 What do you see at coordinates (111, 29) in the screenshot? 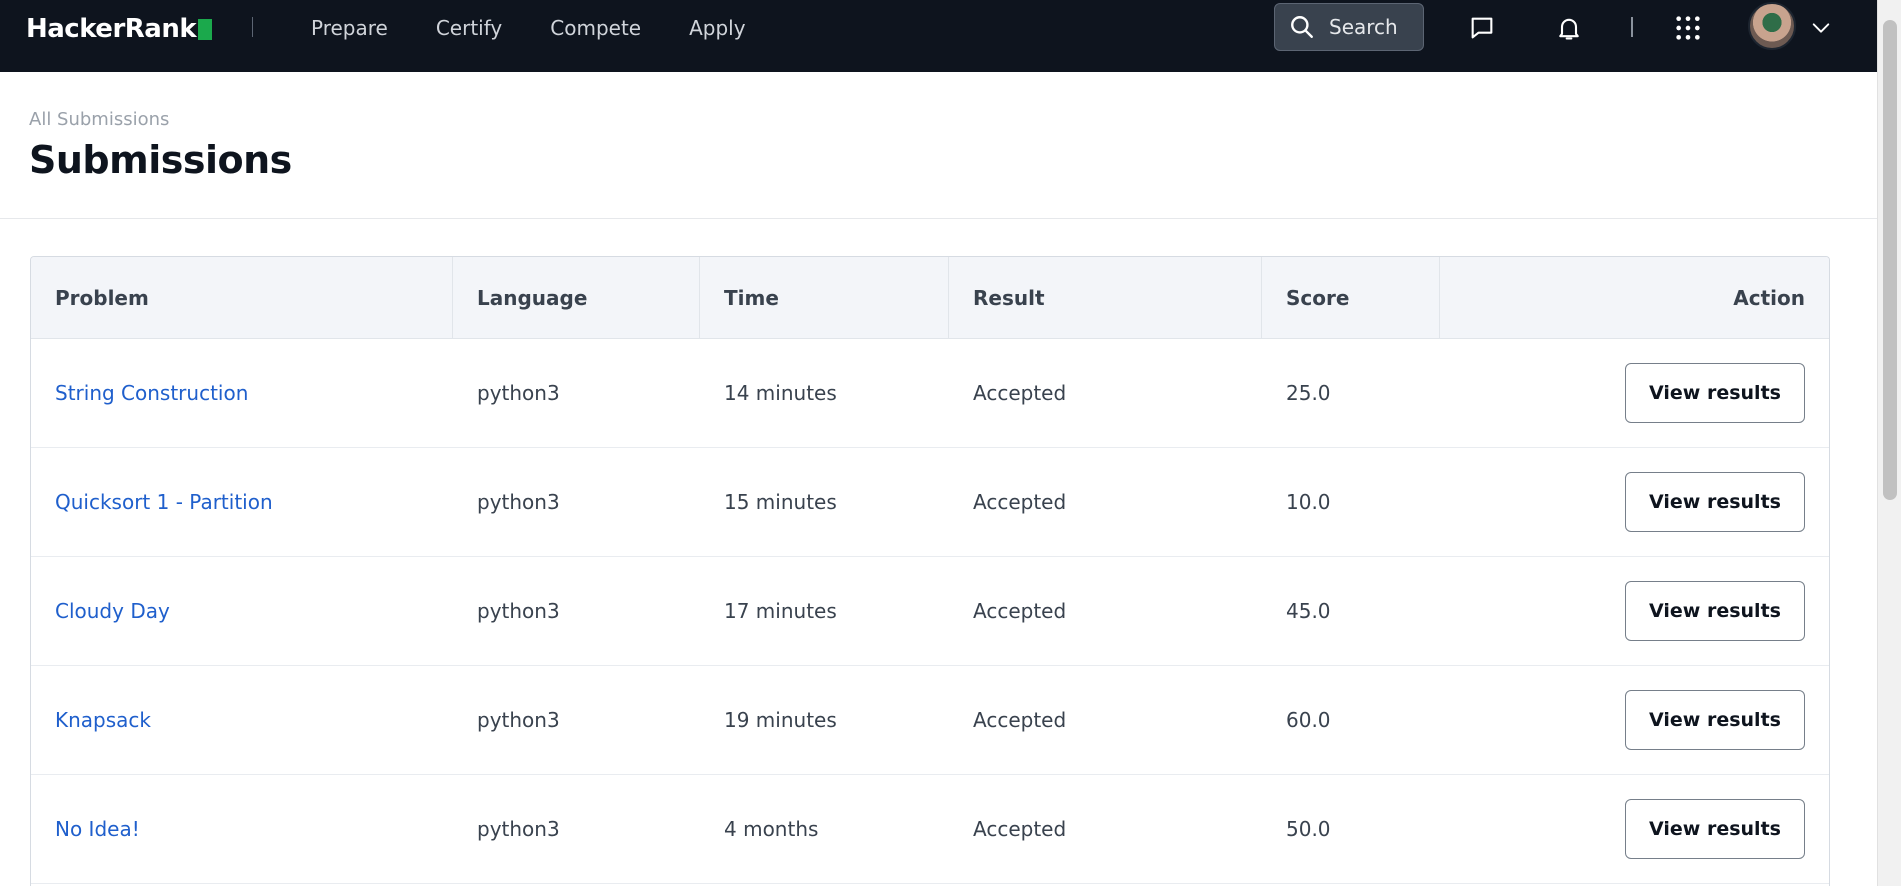
I see `brand-name: HackerRank` at bounding box center [111, 29].